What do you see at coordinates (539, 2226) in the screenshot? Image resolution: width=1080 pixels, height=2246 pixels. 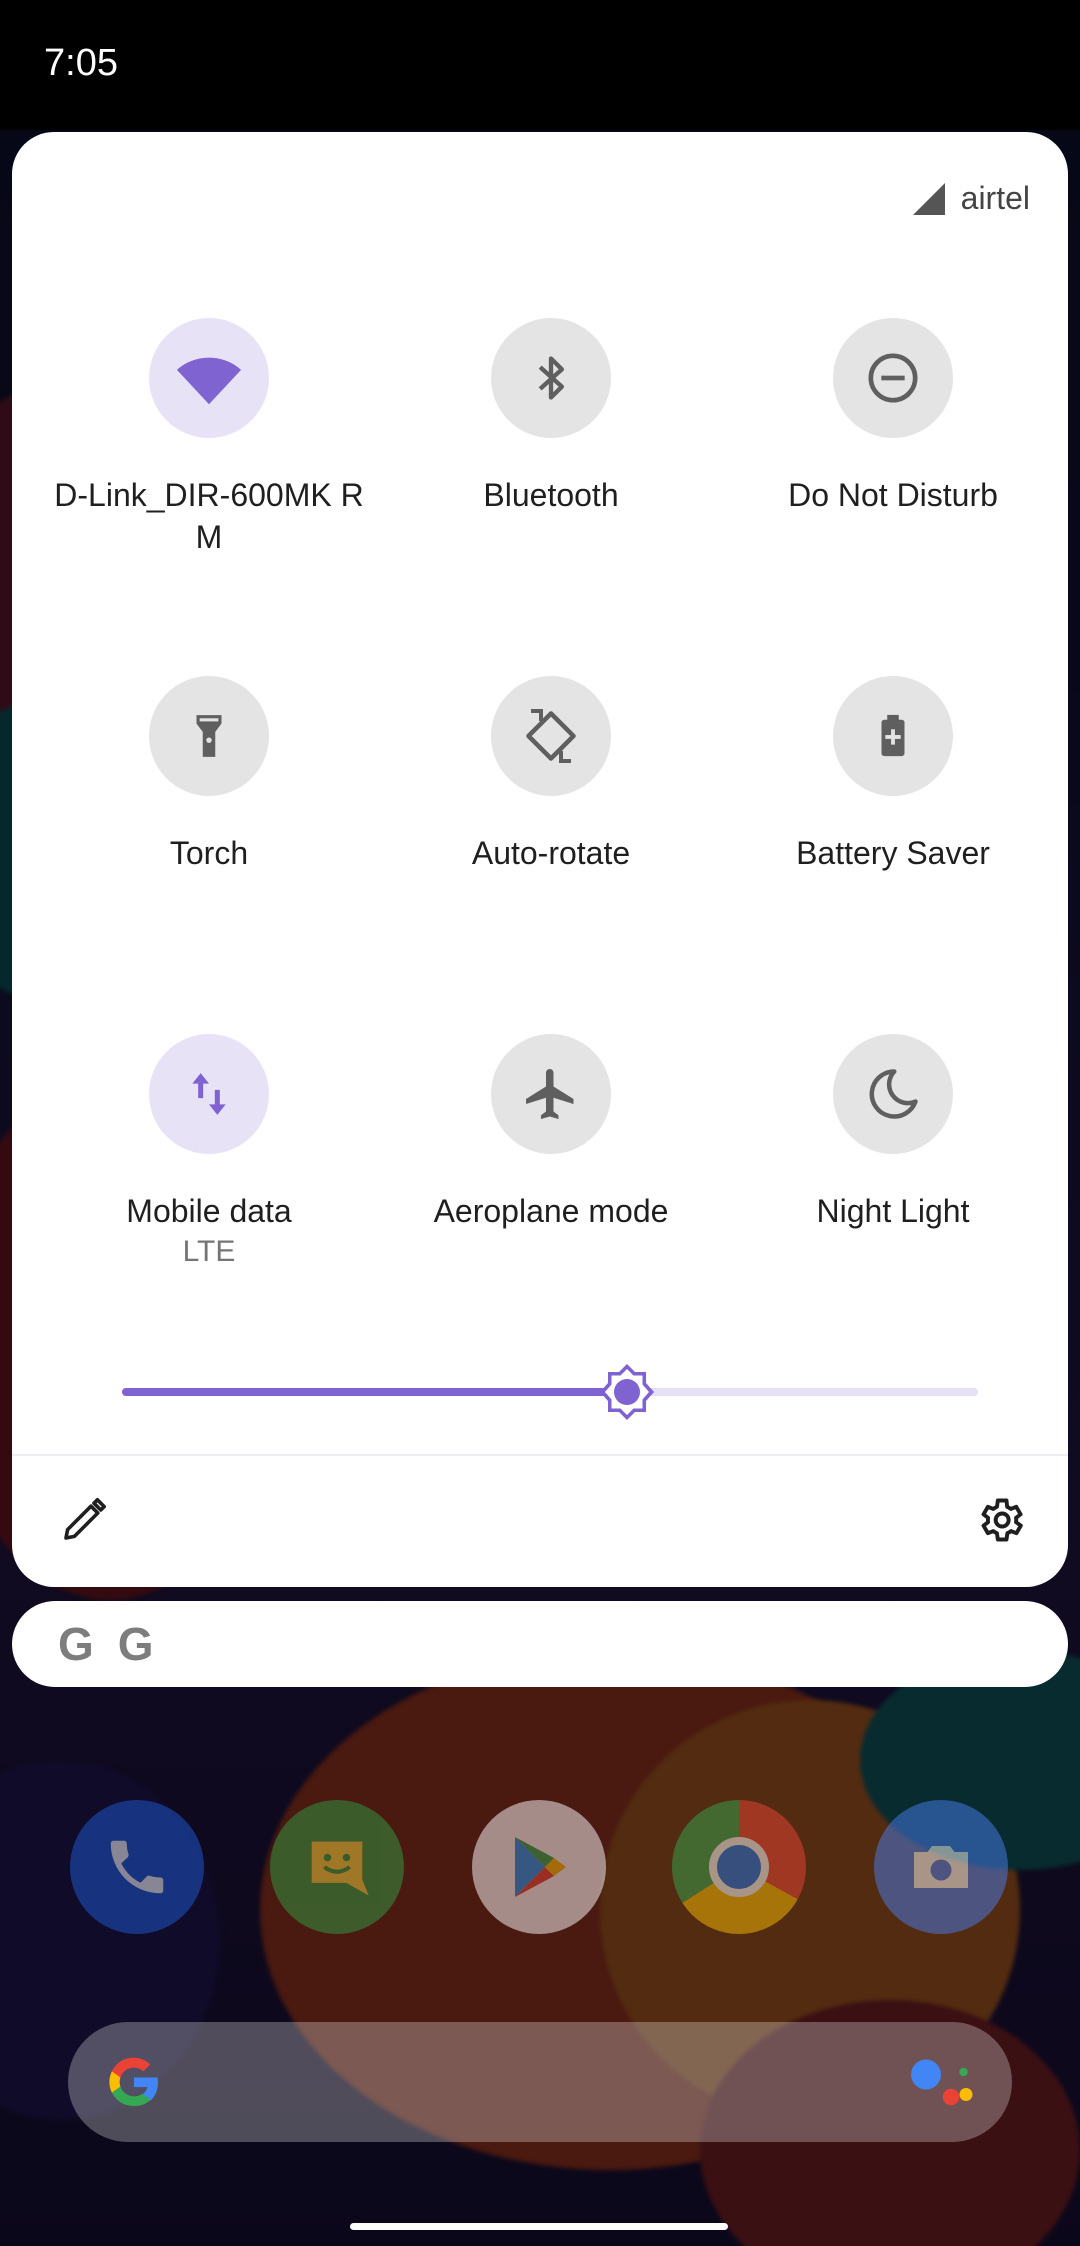 I see `gesture-handle` at bounding box center [539, 2226].